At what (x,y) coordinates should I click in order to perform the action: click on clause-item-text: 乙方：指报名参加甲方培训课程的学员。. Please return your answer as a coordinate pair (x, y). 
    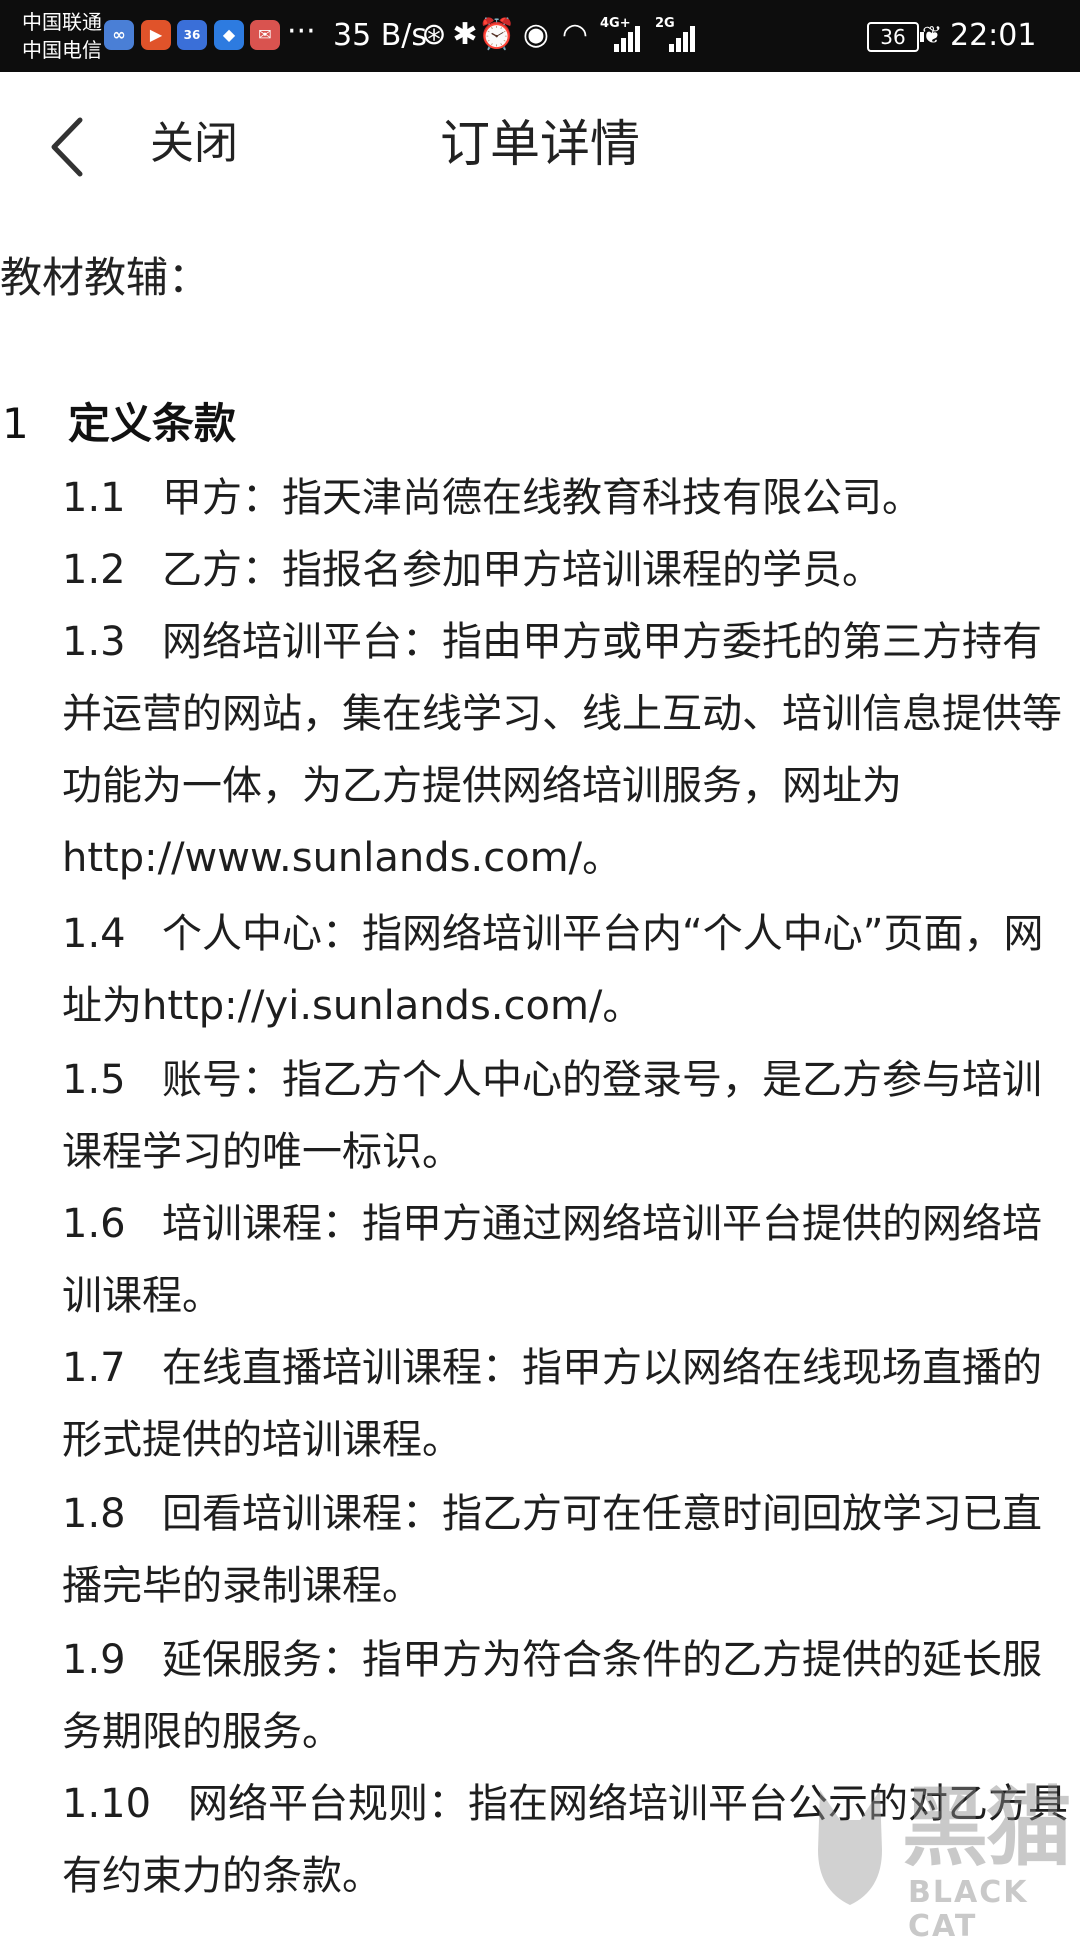
    Looking at the image, I should click on (522, 570).